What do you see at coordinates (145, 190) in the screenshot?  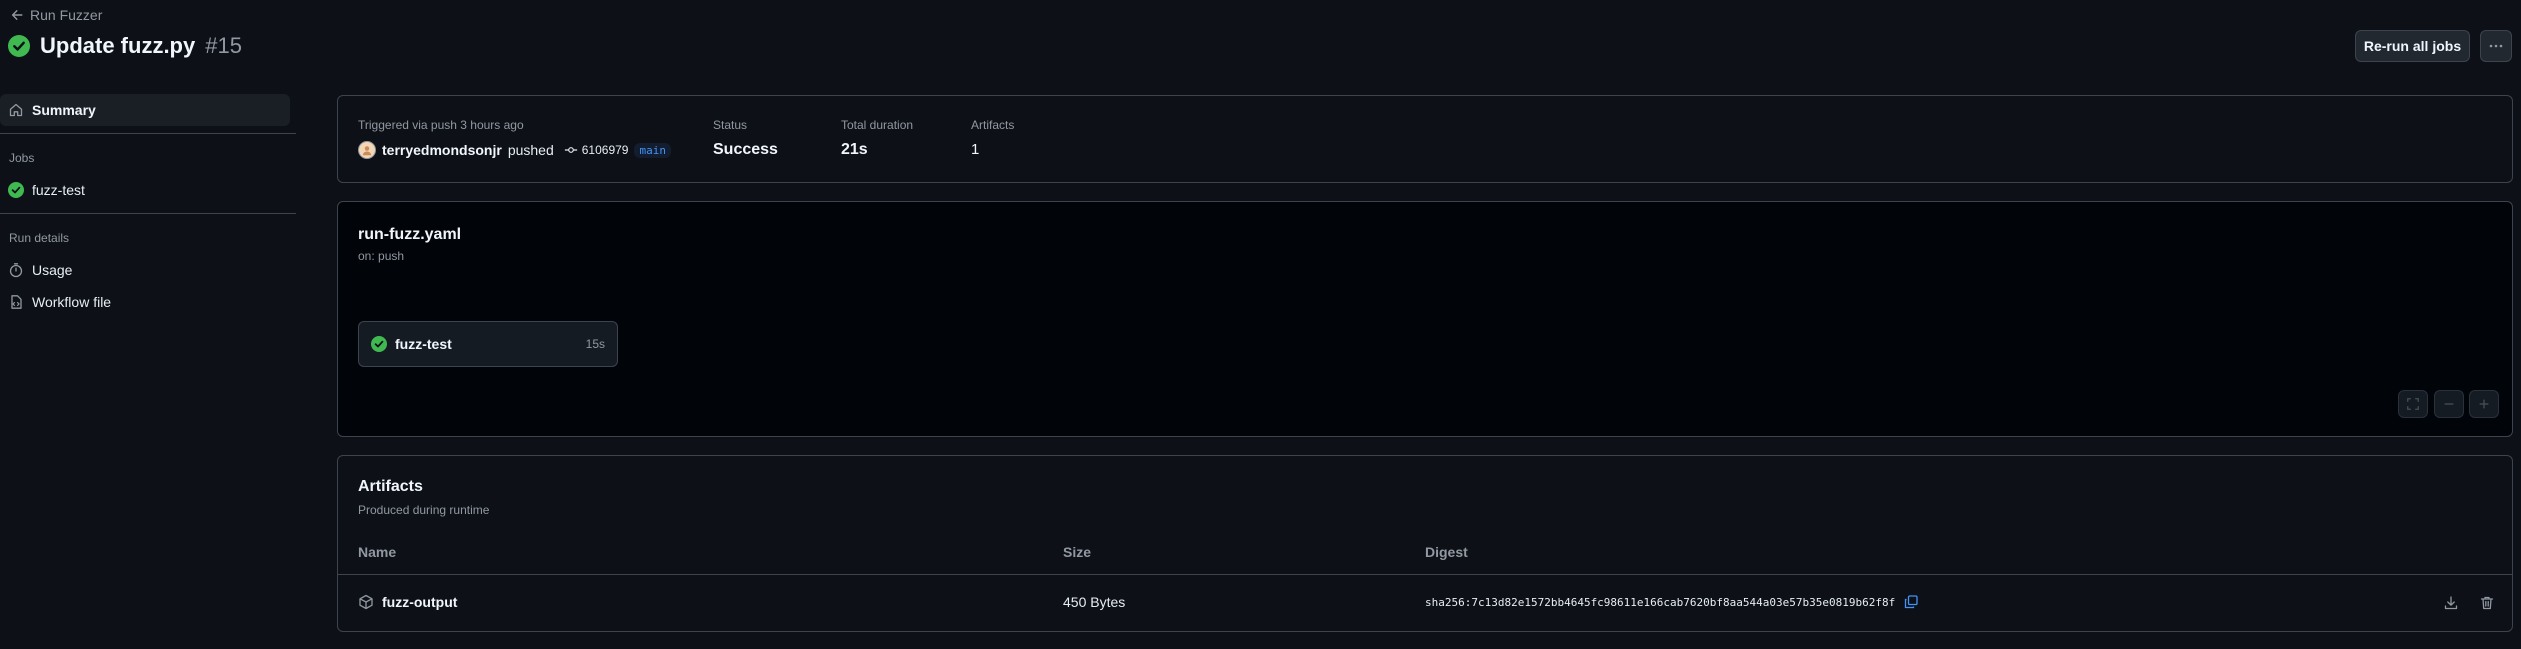 I see `sidebar-item-fuzz-test: fuzz-test` at bounding box center [145, 190].